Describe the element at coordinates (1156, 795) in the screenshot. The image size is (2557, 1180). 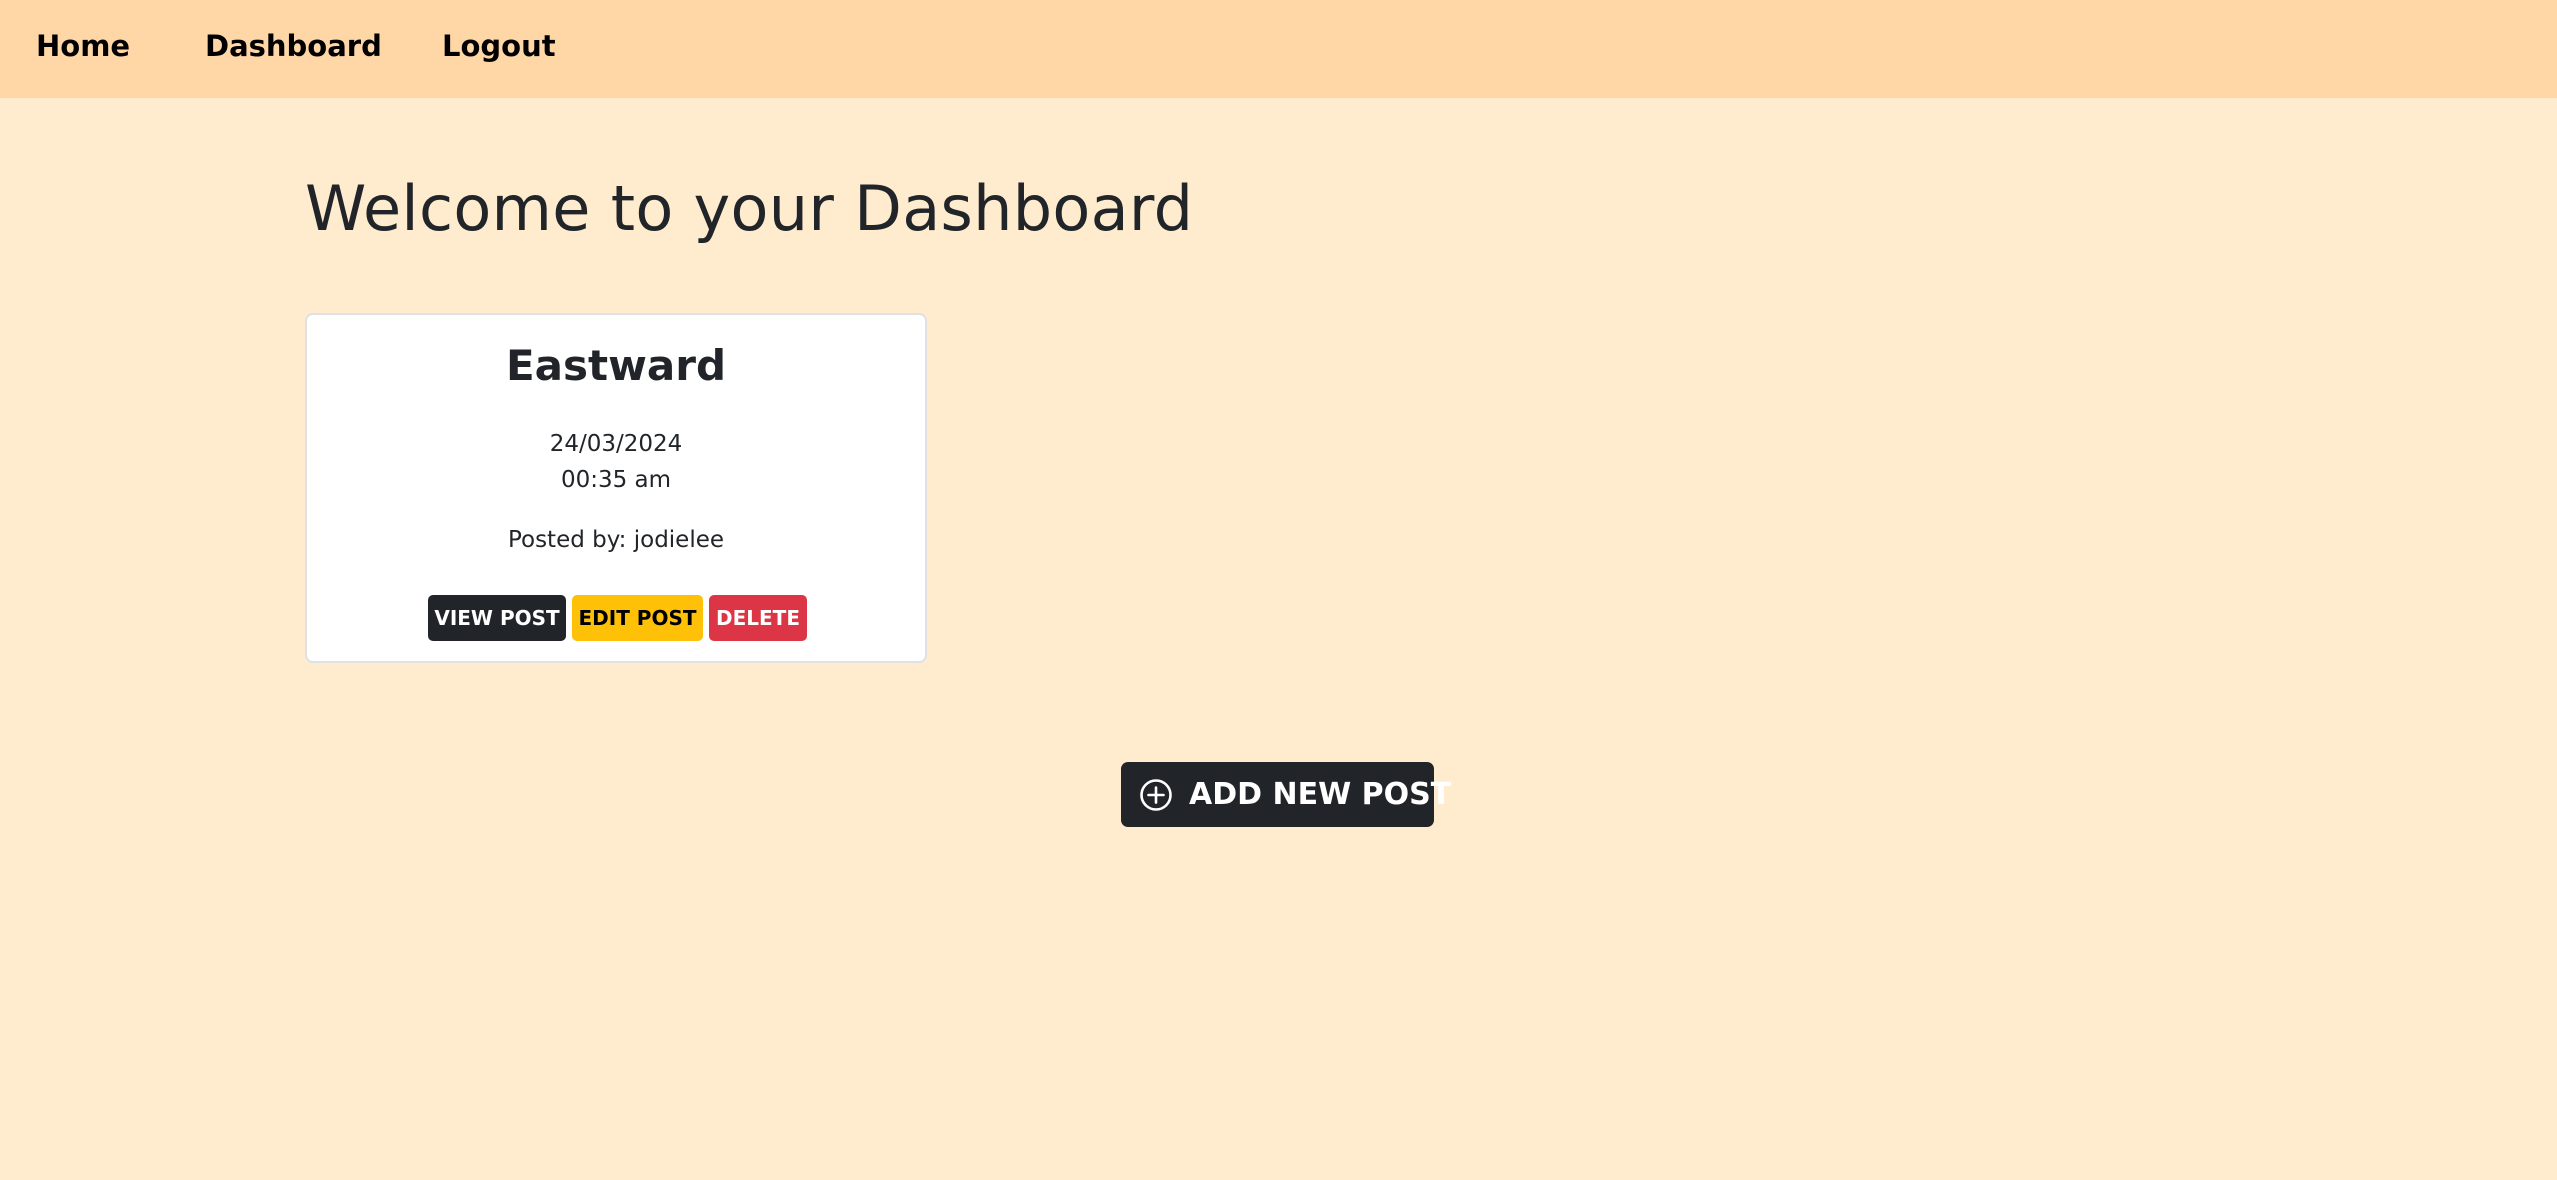
I see `plus-circle-icon` at that location.